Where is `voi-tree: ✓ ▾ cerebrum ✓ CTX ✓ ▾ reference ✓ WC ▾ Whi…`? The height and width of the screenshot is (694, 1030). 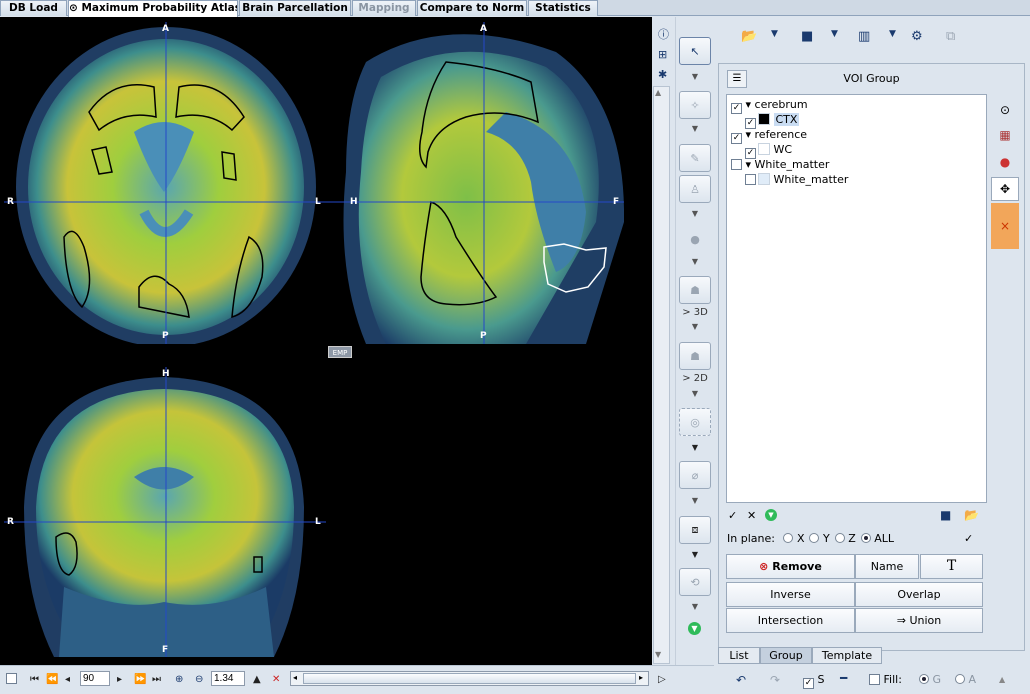
voi-tree: ✓ ▾ cerebrum ✓ CTX ✓ ▾ reference ✓ WC ▾ Whi… is located at coordinates (856, 298).